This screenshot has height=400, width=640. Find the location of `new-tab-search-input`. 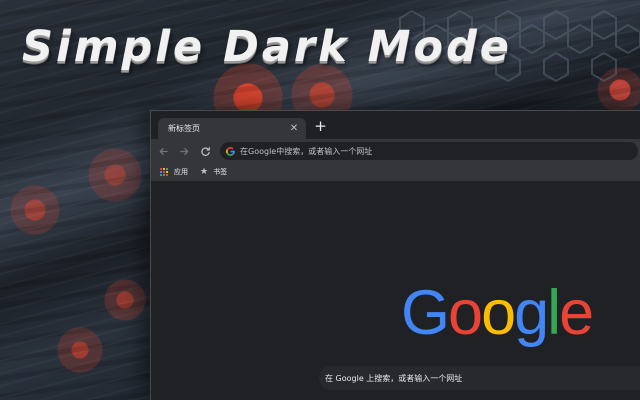

new-tab-search-input is located at coordinates (475, 378).